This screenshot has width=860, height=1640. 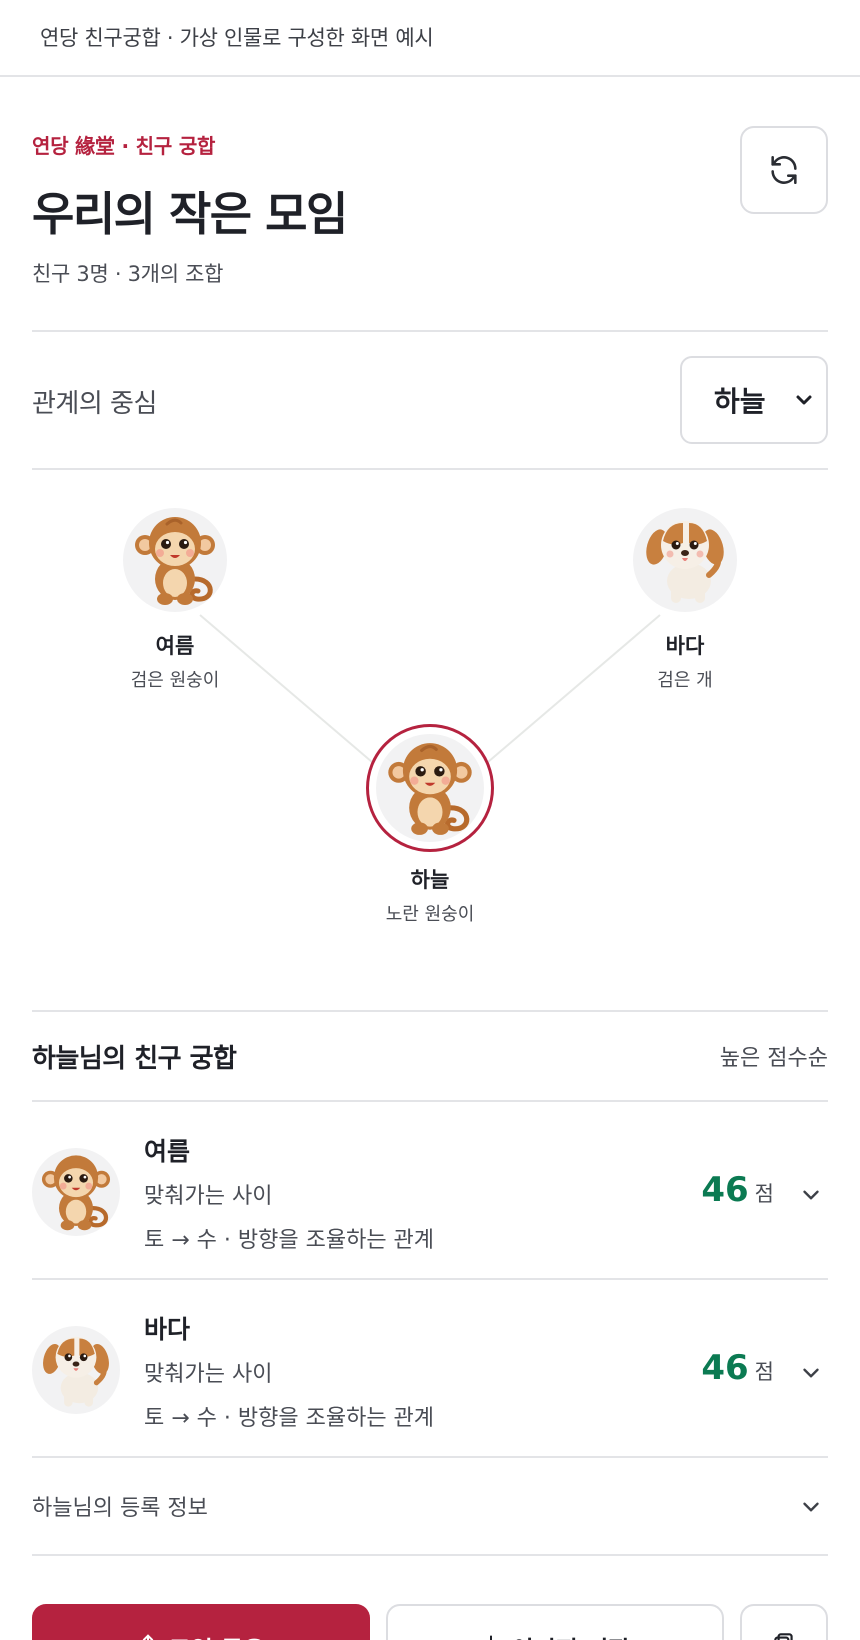 I want to click on share-group-button: 모임 공유, so click(x=201, y=1622).